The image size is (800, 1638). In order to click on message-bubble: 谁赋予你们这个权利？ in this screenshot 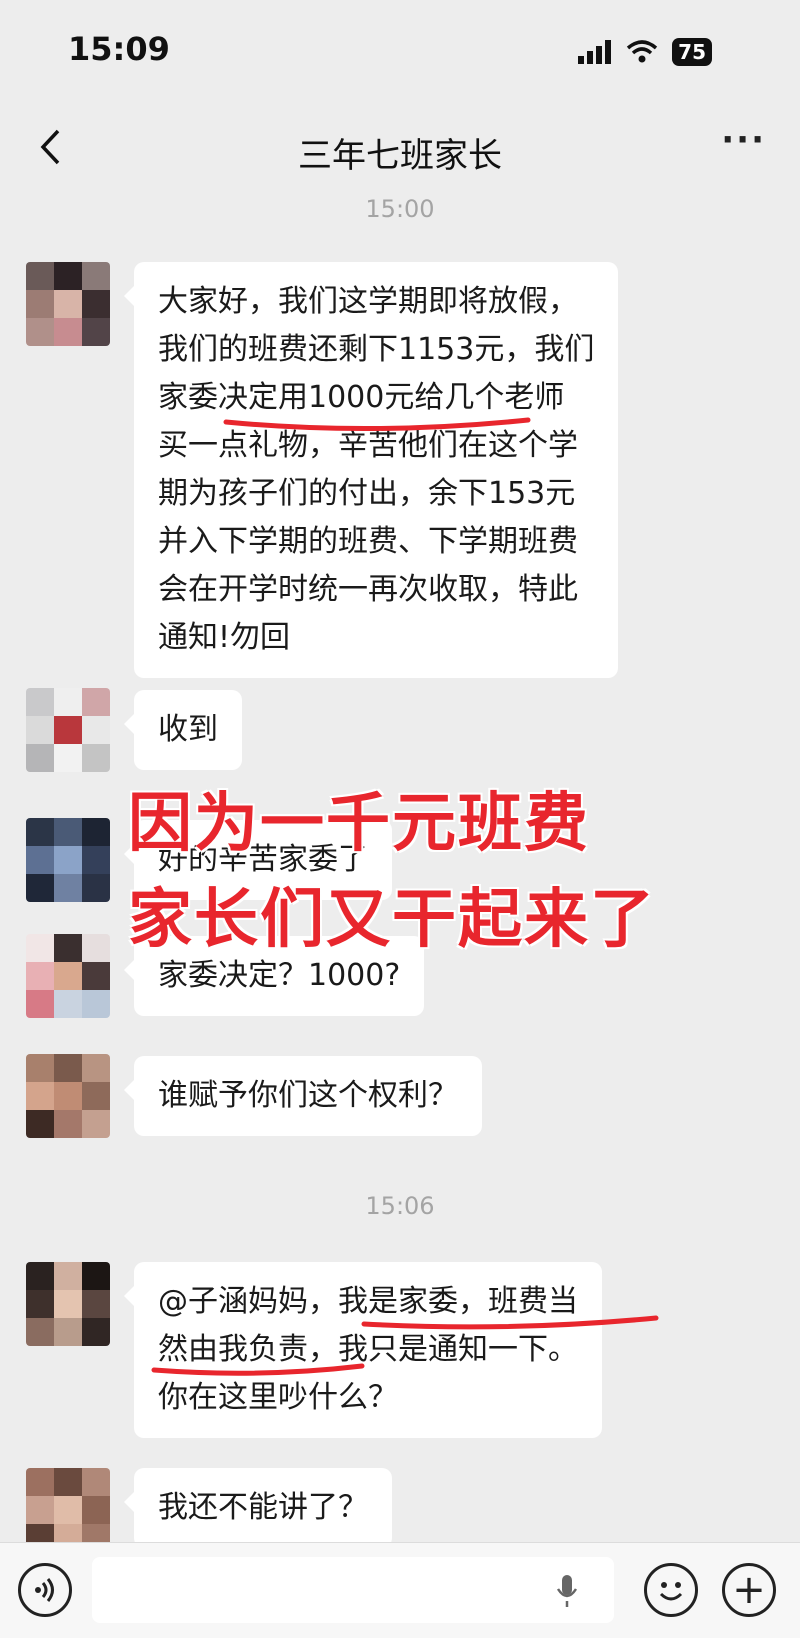, I will do `click(303, 1096)`.